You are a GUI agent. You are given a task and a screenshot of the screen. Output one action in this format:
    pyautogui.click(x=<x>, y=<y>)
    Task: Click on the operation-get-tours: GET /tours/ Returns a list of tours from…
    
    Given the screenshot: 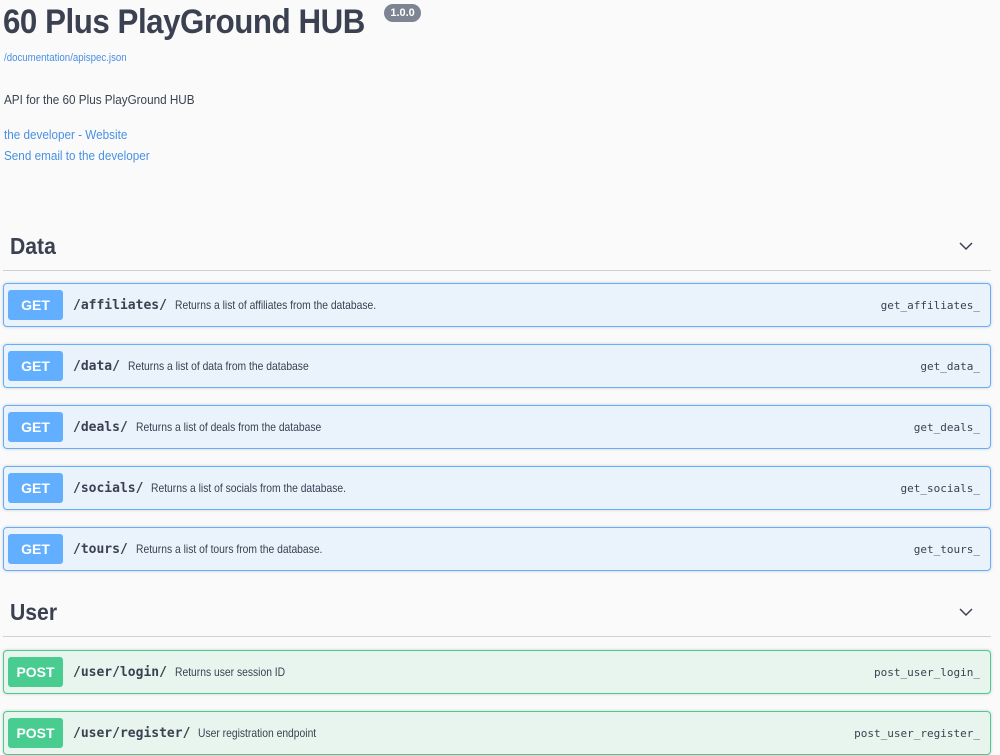 What is the action you would take?
    pyautogui.click(x=497, y=549)
    